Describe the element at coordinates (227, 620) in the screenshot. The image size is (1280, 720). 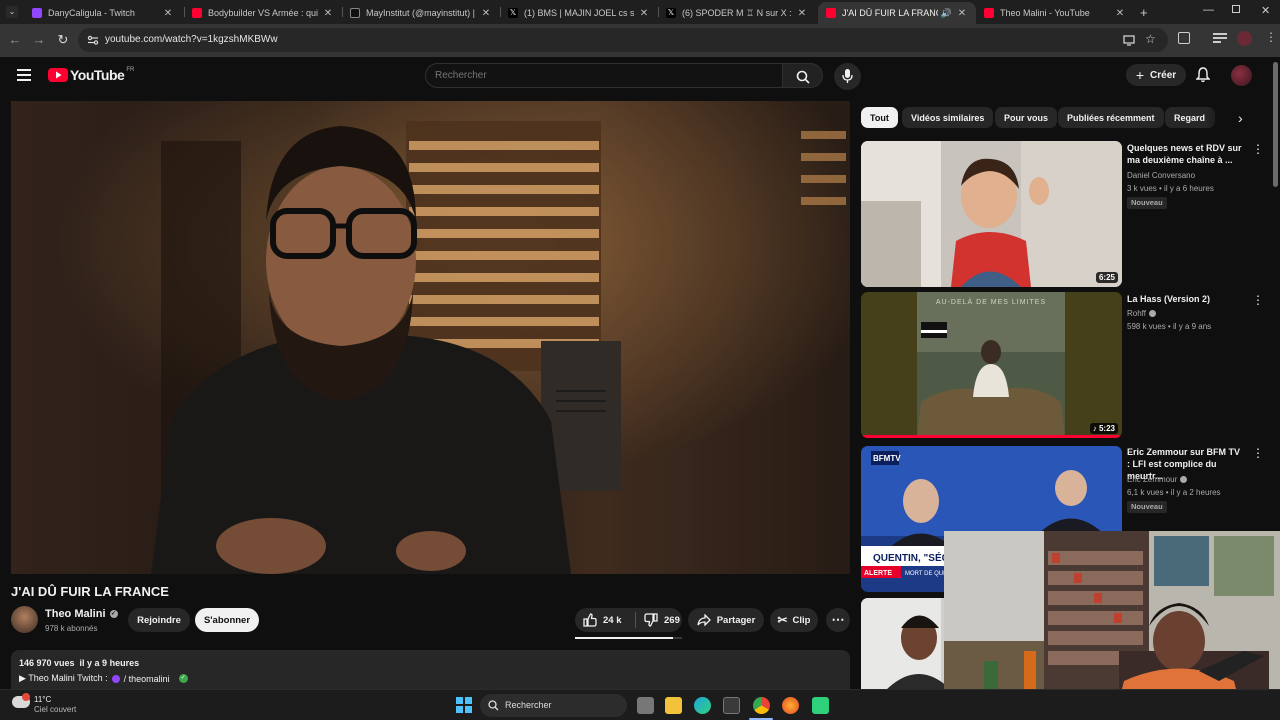
I see `subscribe-button: S'abonner` at that location.